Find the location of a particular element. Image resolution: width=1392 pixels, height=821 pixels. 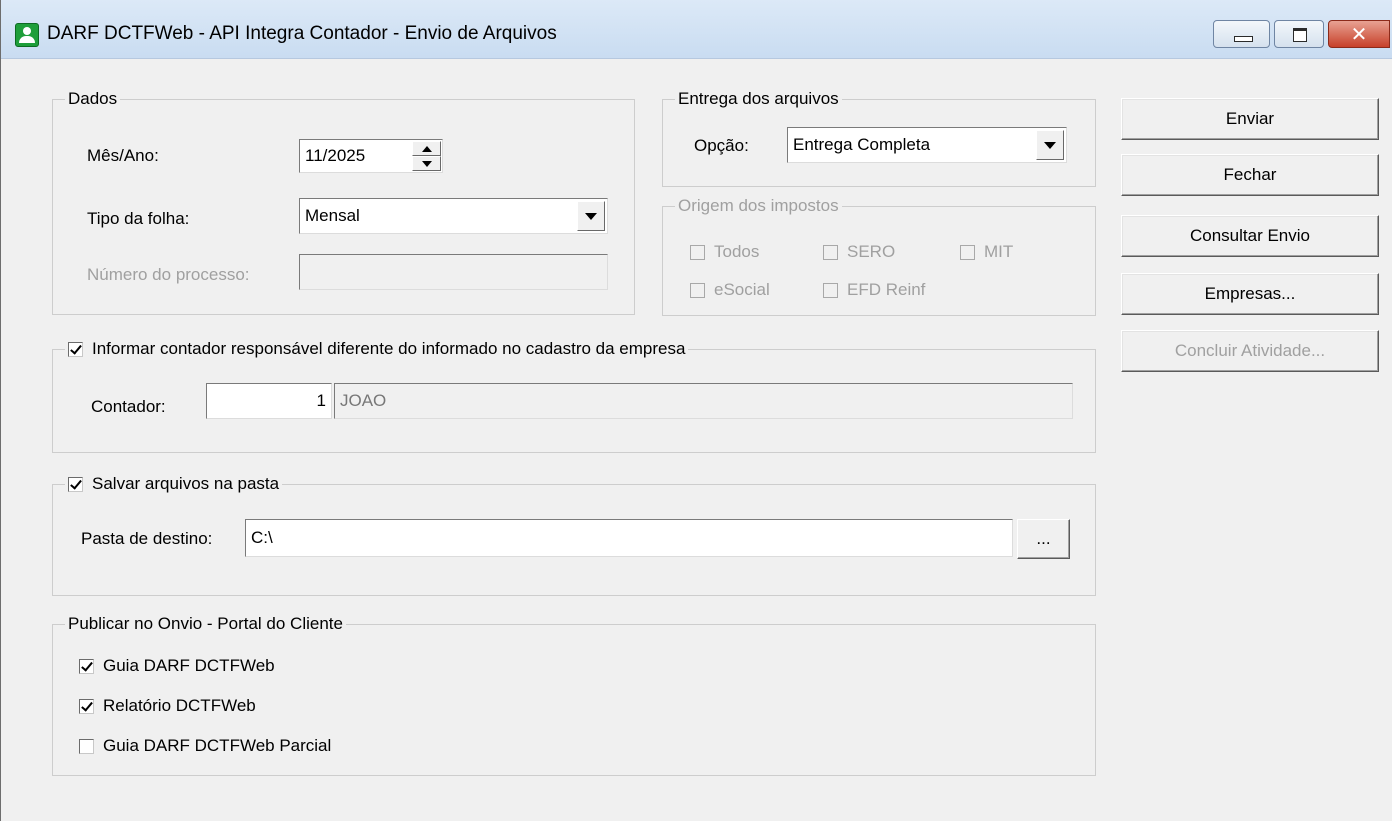

publicar-group-title: Publicar no Onvio - Portal do Cliente is located at coordinates (205, 624).